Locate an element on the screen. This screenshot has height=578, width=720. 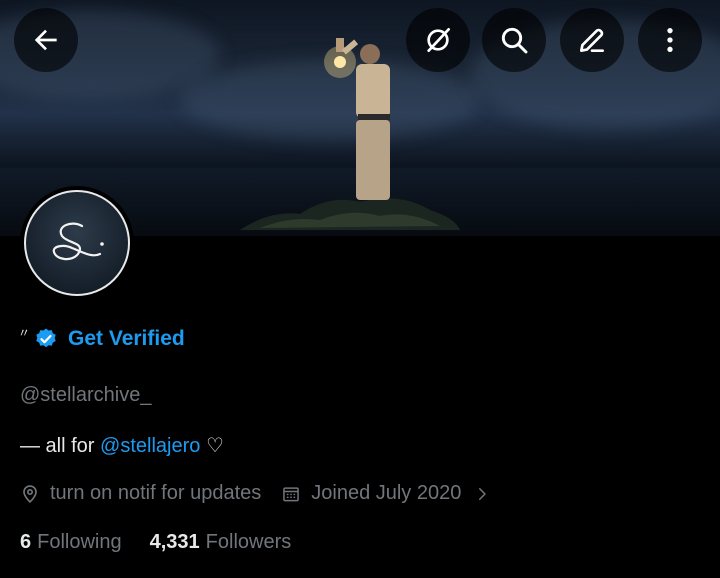
avatar-image is located at coordinates (77, 243).